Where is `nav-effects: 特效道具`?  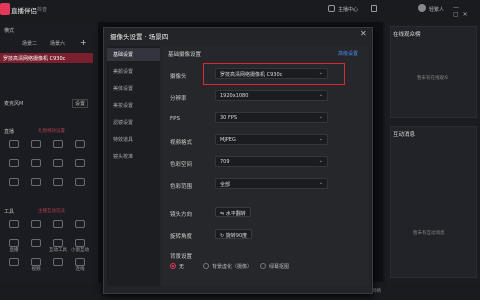
nav-effects: 特效道具 is located at coordinates (133, 139).